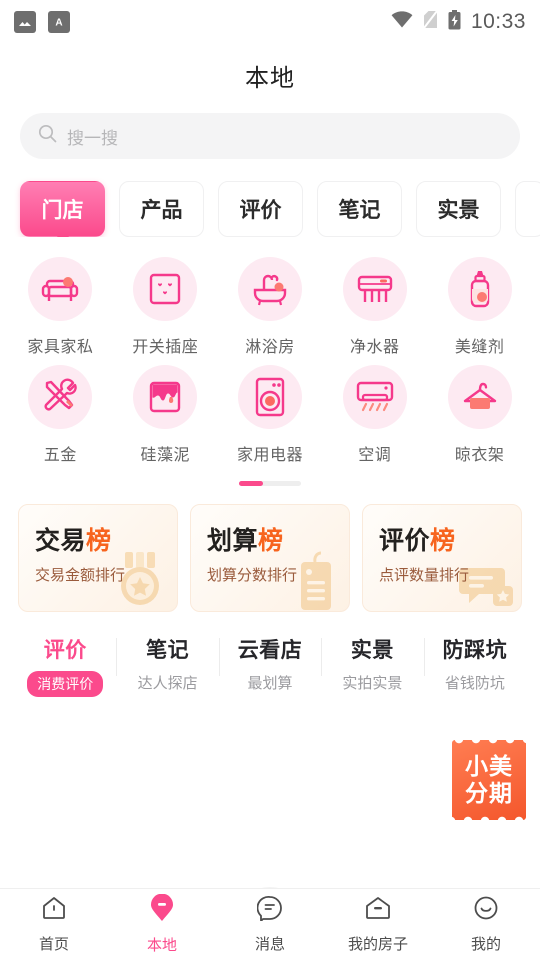  Describe the element at coordinates (269, 455) in the screenshot. I see `category-label: 家用电器` at that location.